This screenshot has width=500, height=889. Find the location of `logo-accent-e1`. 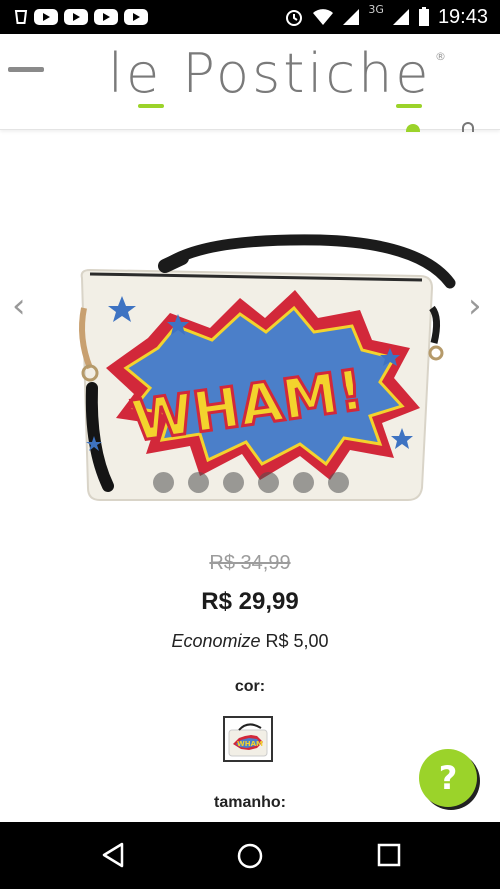

logo-accent-e1 is located at coordinates (151, 106).